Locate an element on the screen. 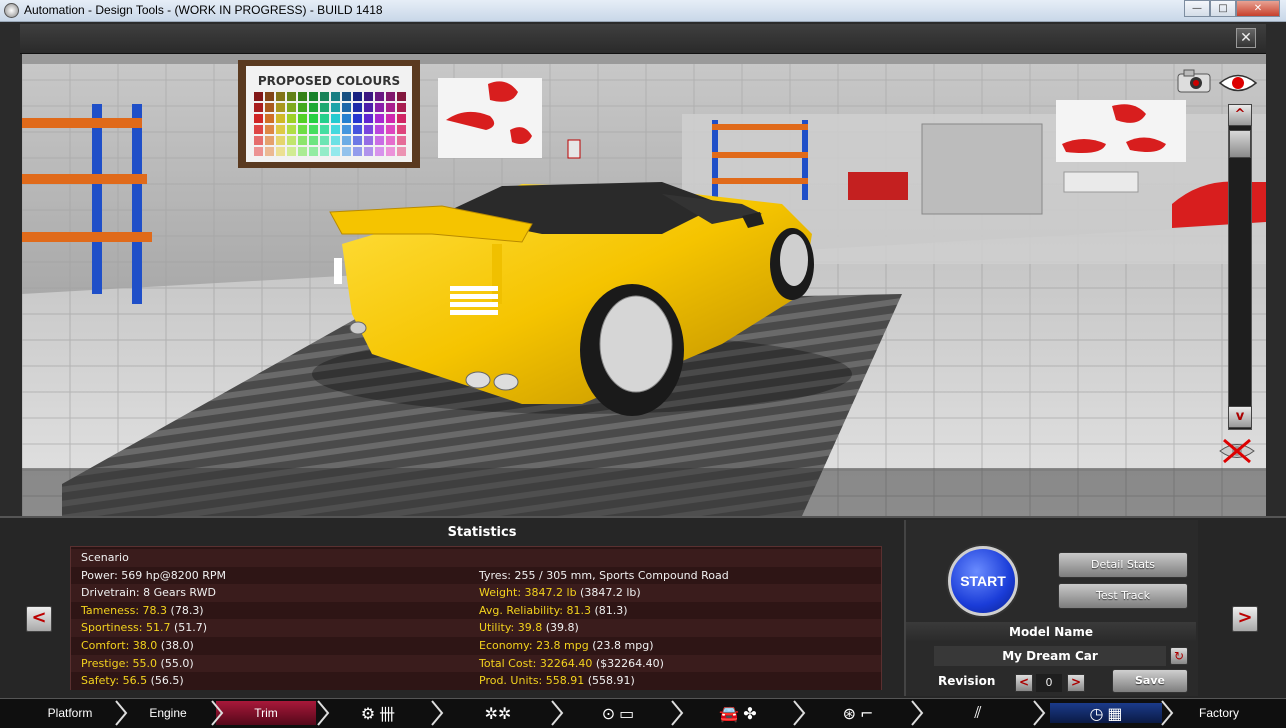 Image resolution: width=1286 pixels, height=728 pixels. stat-label: Power: is located at coordinates (101, 575).